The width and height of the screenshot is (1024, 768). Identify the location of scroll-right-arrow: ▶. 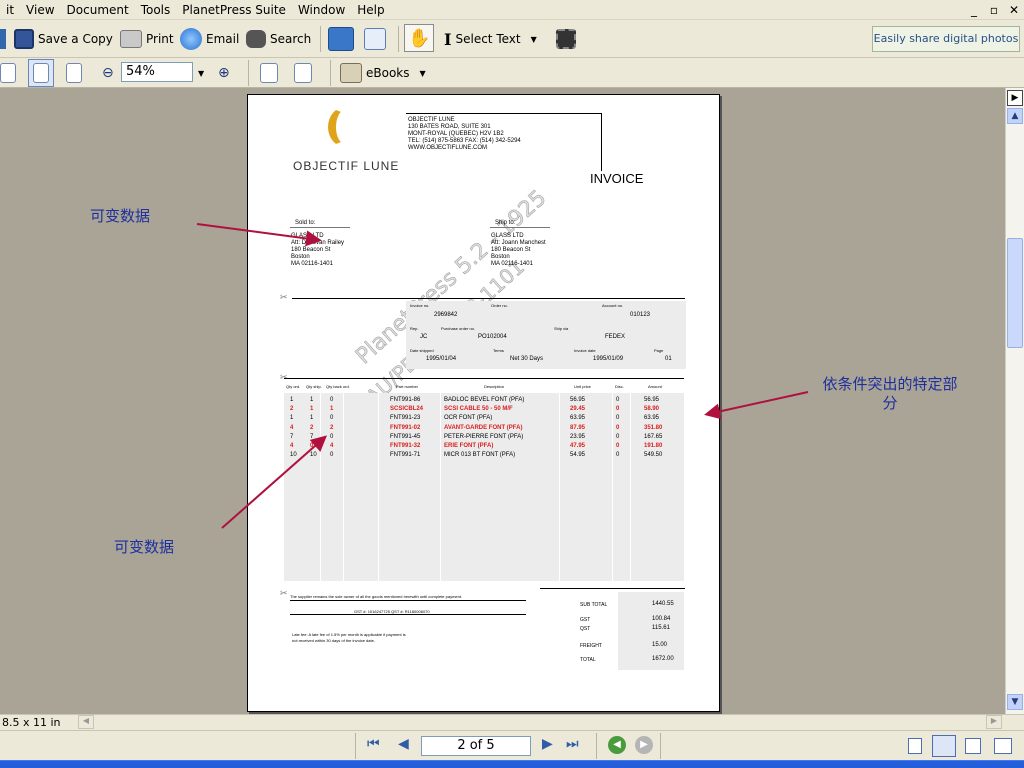
(994, 722).